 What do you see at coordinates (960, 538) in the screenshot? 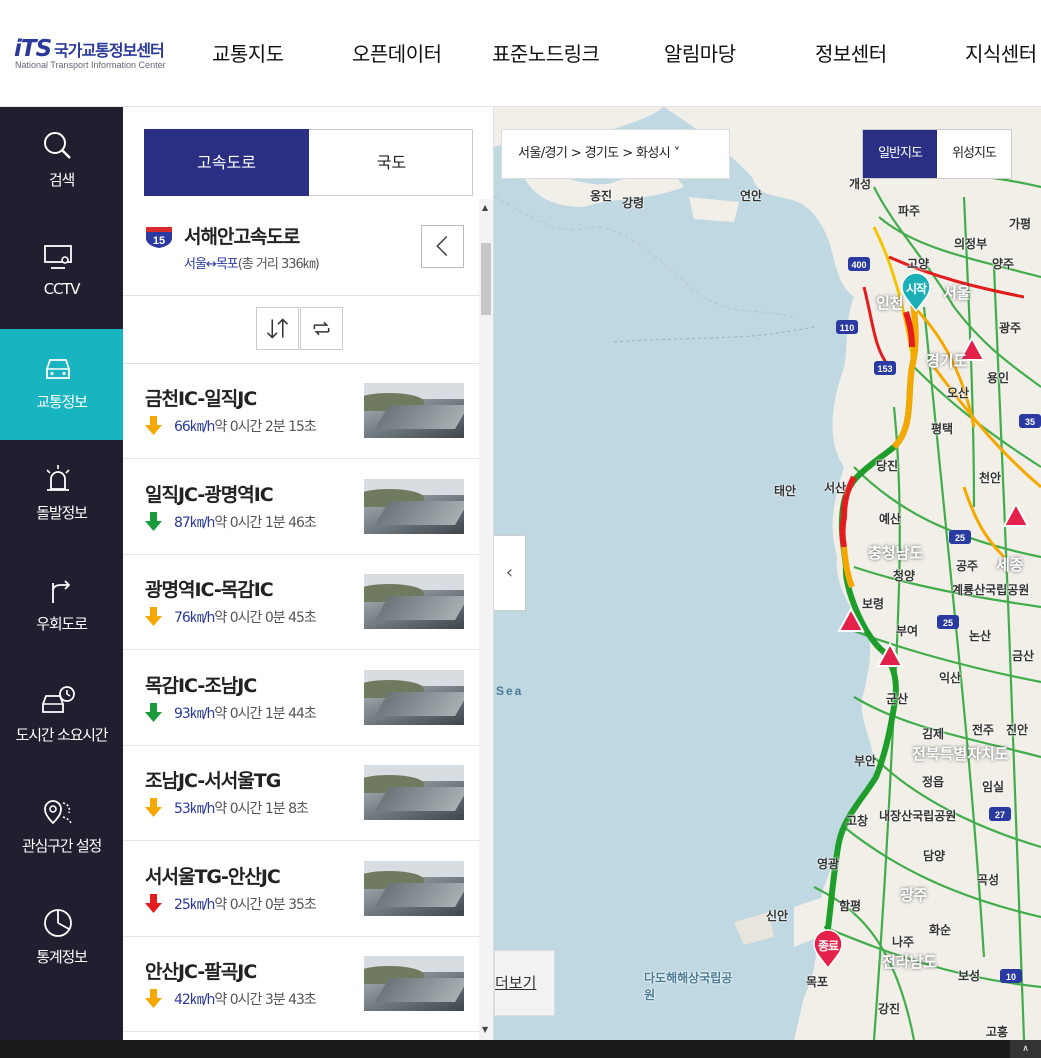
I see `svg-text: 25` at bounding box center [960, 538].